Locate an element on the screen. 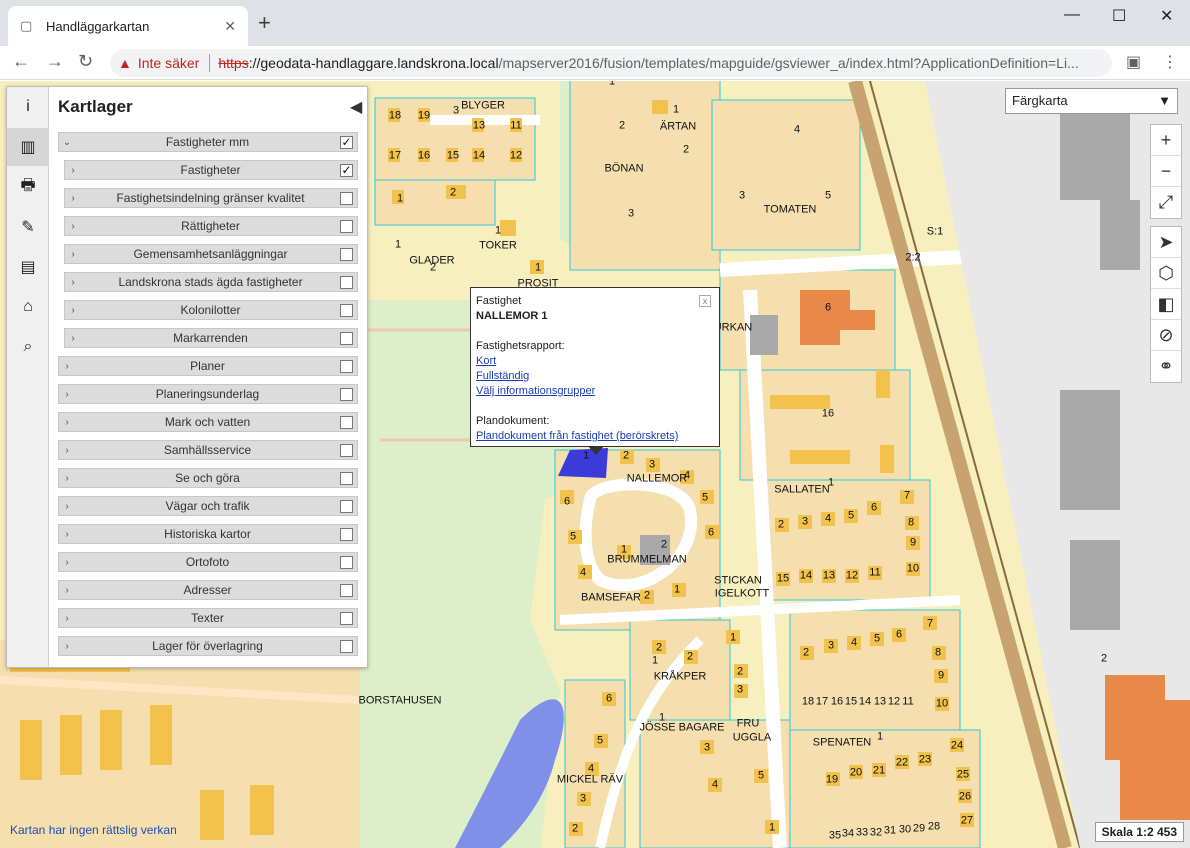  polygon-select-icon: ⬡ is located at coordinates (1166, 273).